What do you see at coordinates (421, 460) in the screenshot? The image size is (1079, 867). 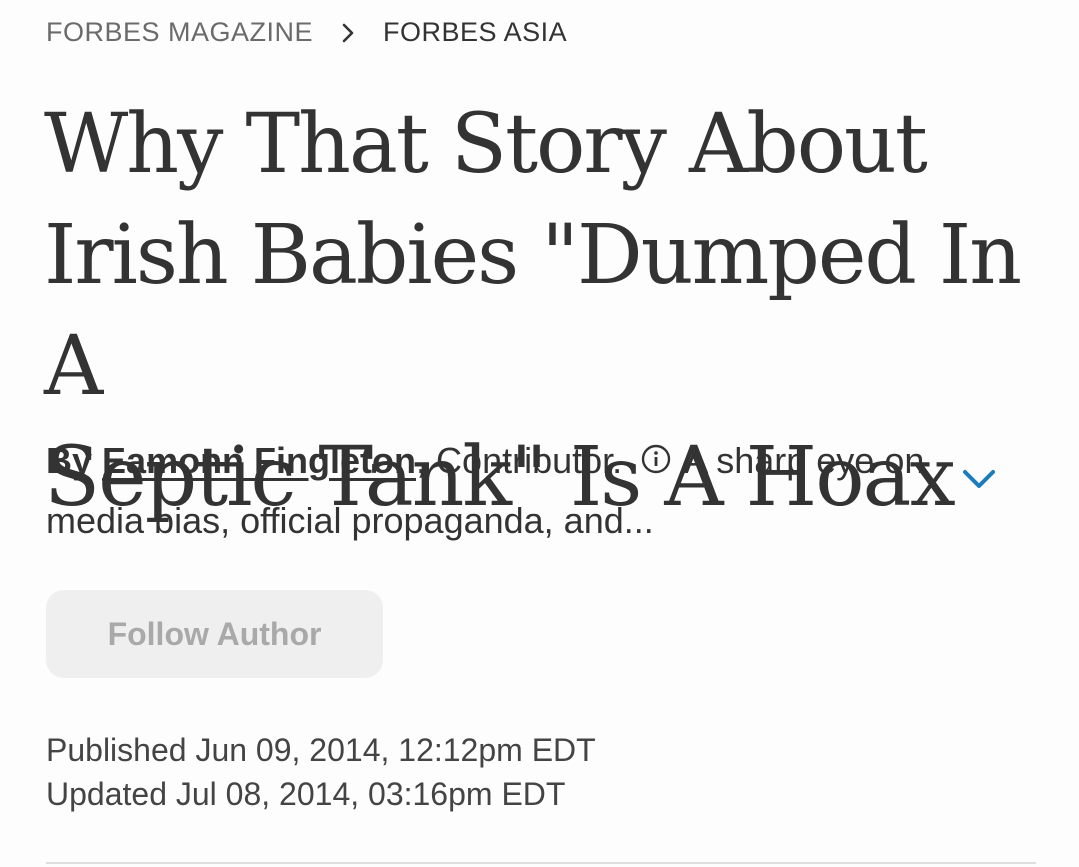 I see `author-suffix: ,` at bounding box center [421, 460].